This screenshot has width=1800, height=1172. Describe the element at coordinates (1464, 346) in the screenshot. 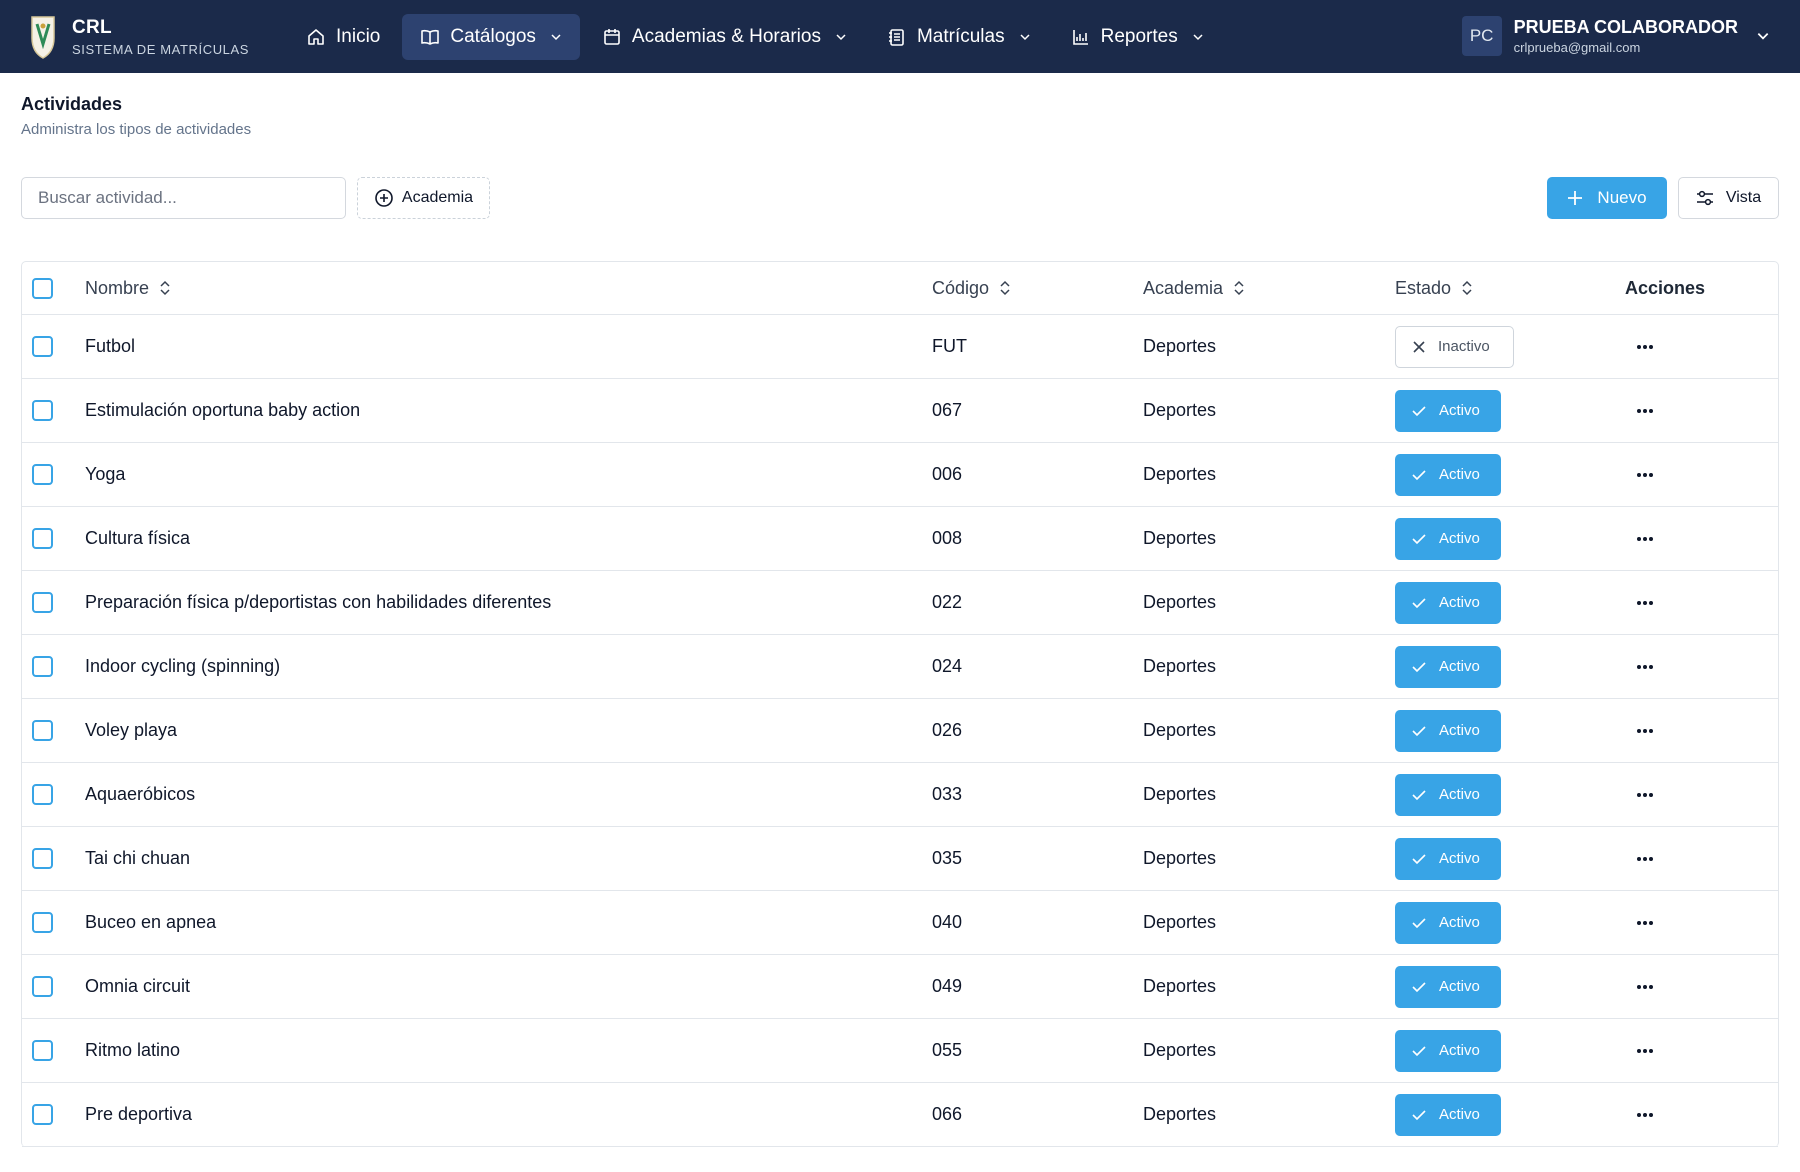

I see `status-label: Inactivo` at that location.